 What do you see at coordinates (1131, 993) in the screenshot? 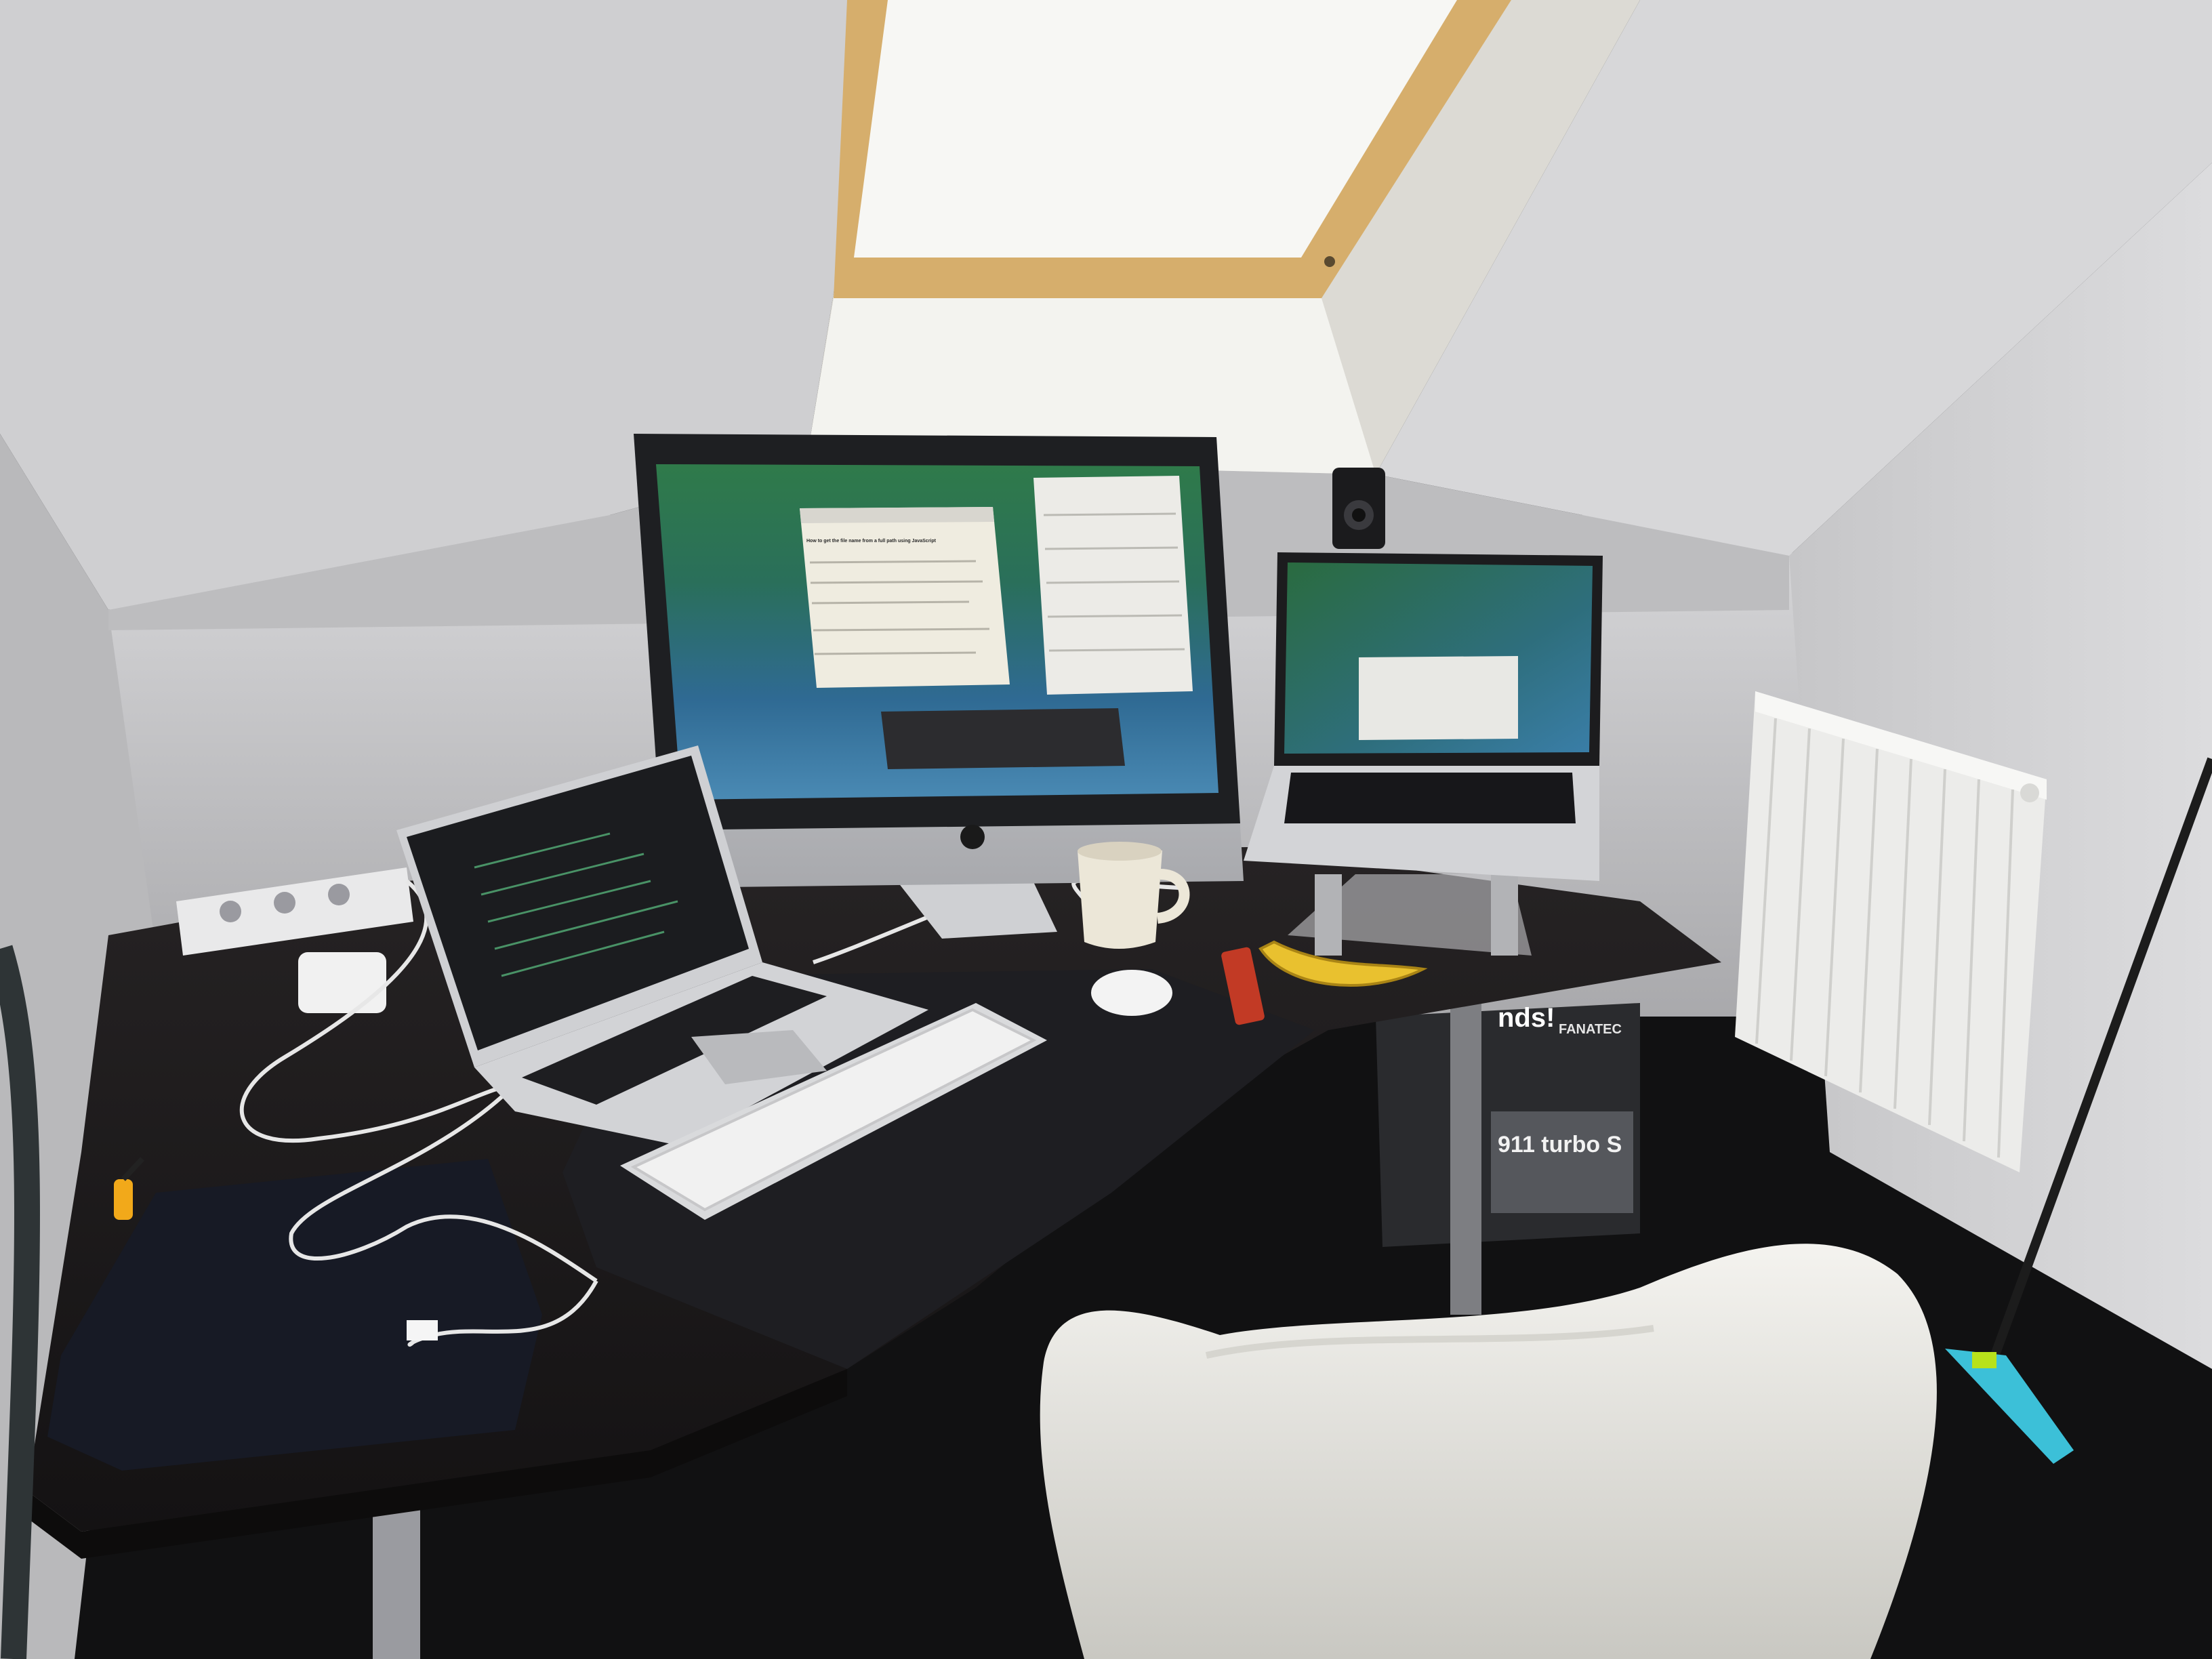
I see `magic-mouse` at bounding box center [1131, 993].